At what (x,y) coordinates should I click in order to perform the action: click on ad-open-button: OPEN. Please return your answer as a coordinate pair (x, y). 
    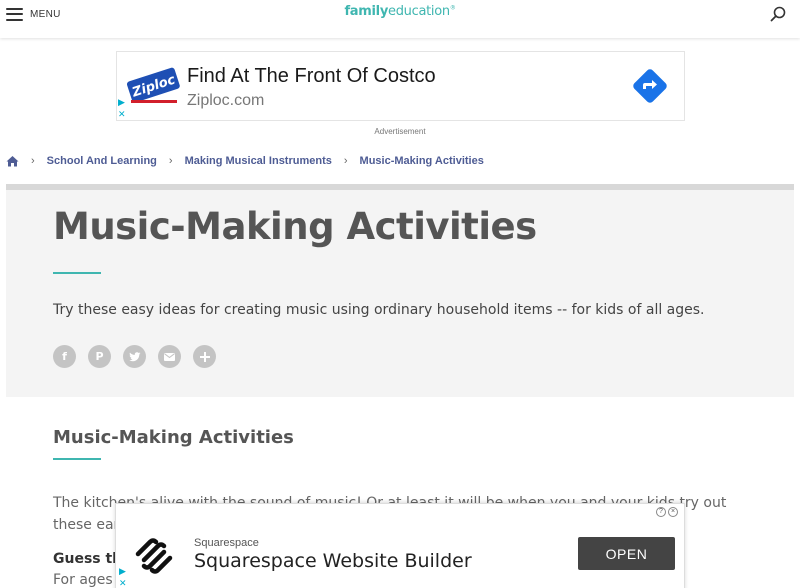
    Looking at the image, I should click on (626, 553).